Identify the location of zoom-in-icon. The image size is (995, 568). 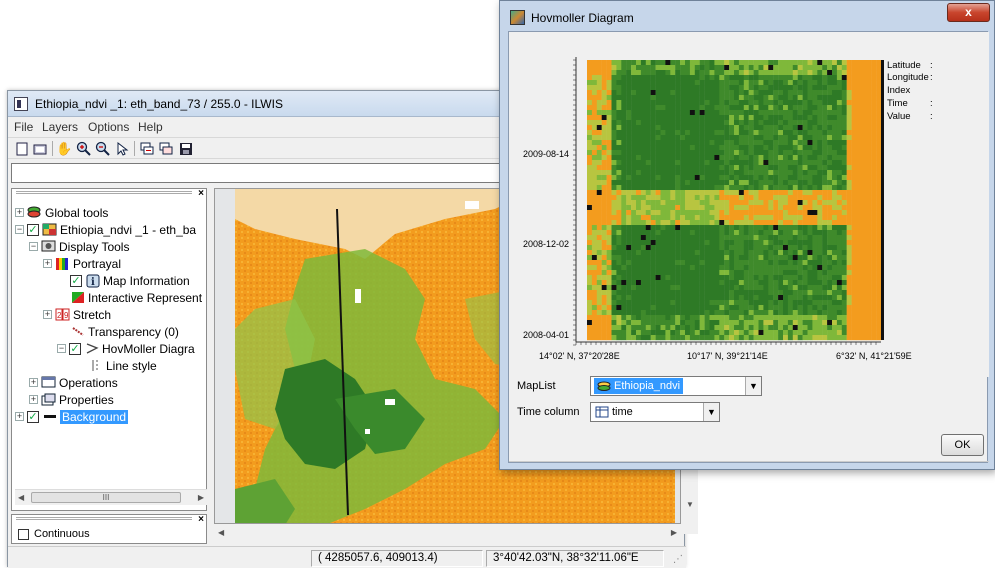
(83, 148).